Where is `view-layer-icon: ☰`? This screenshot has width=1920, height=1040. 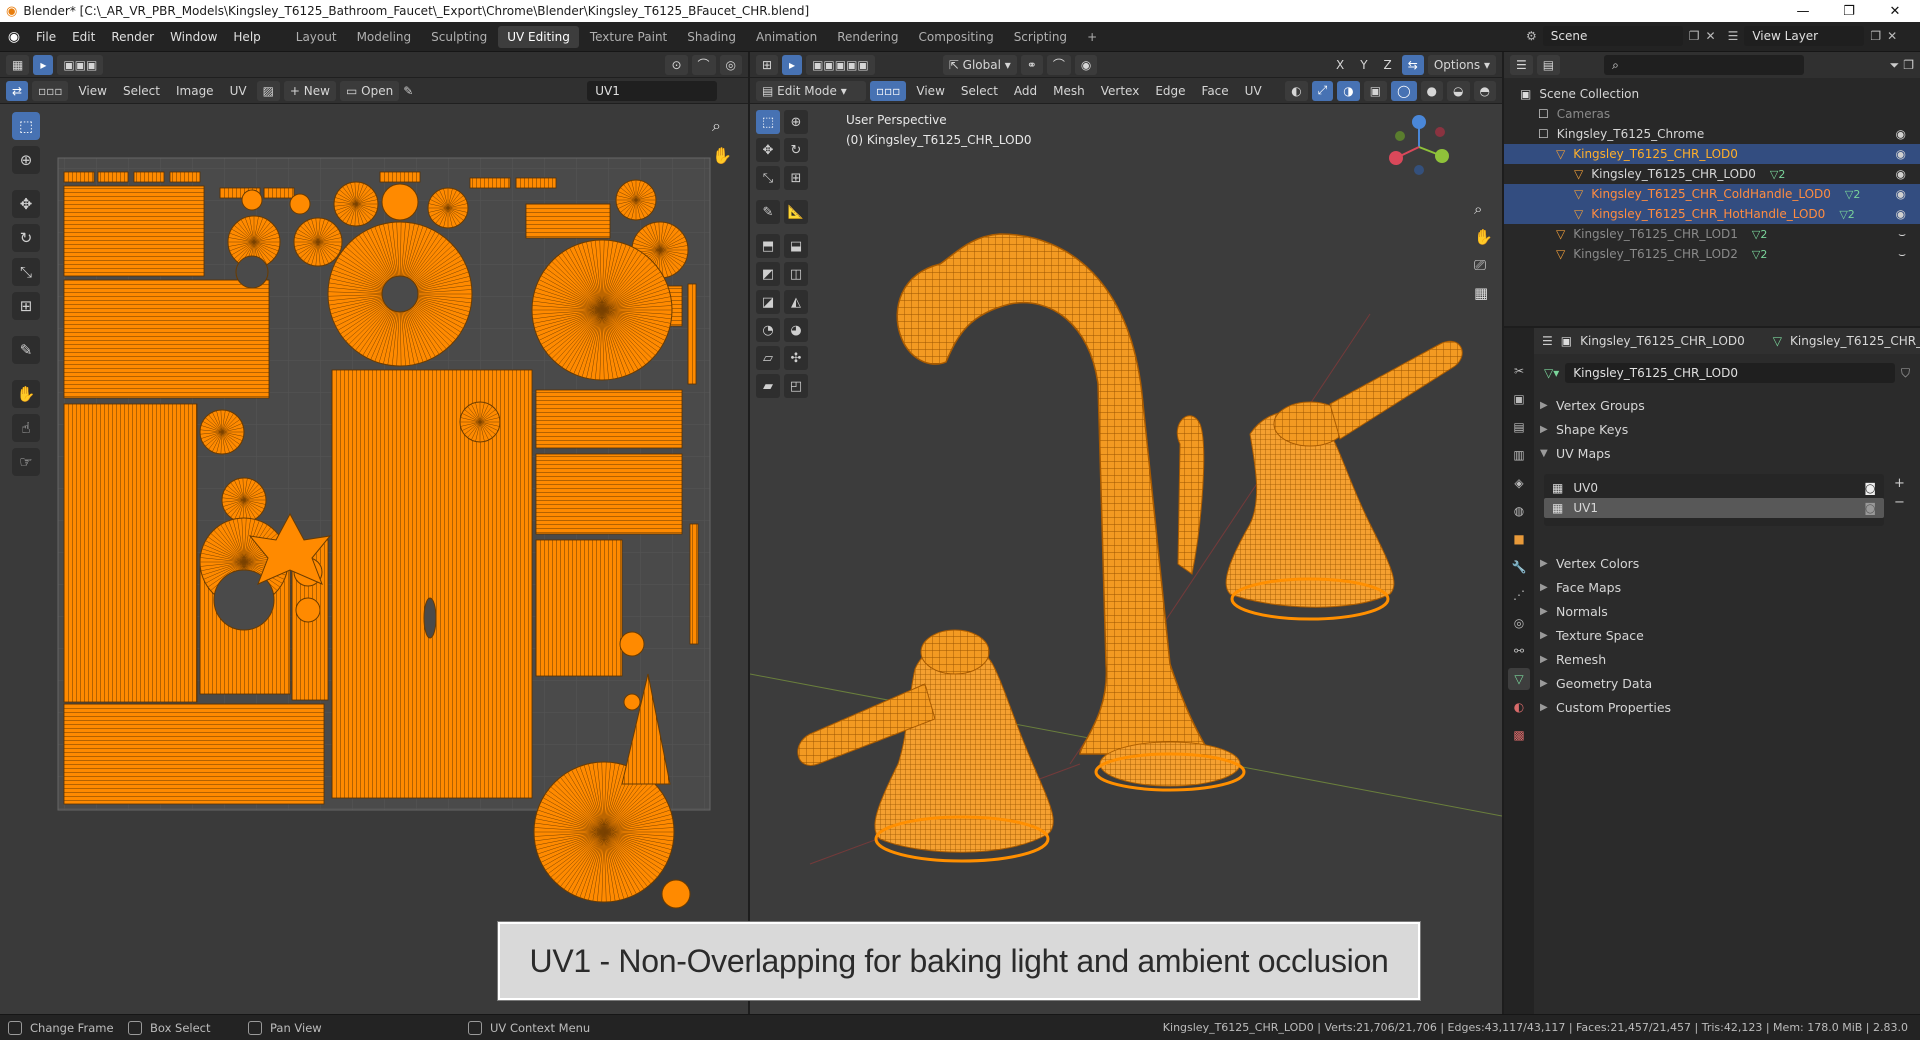 view-layer-icon: ☰ is located at coordinates (1733, 36).